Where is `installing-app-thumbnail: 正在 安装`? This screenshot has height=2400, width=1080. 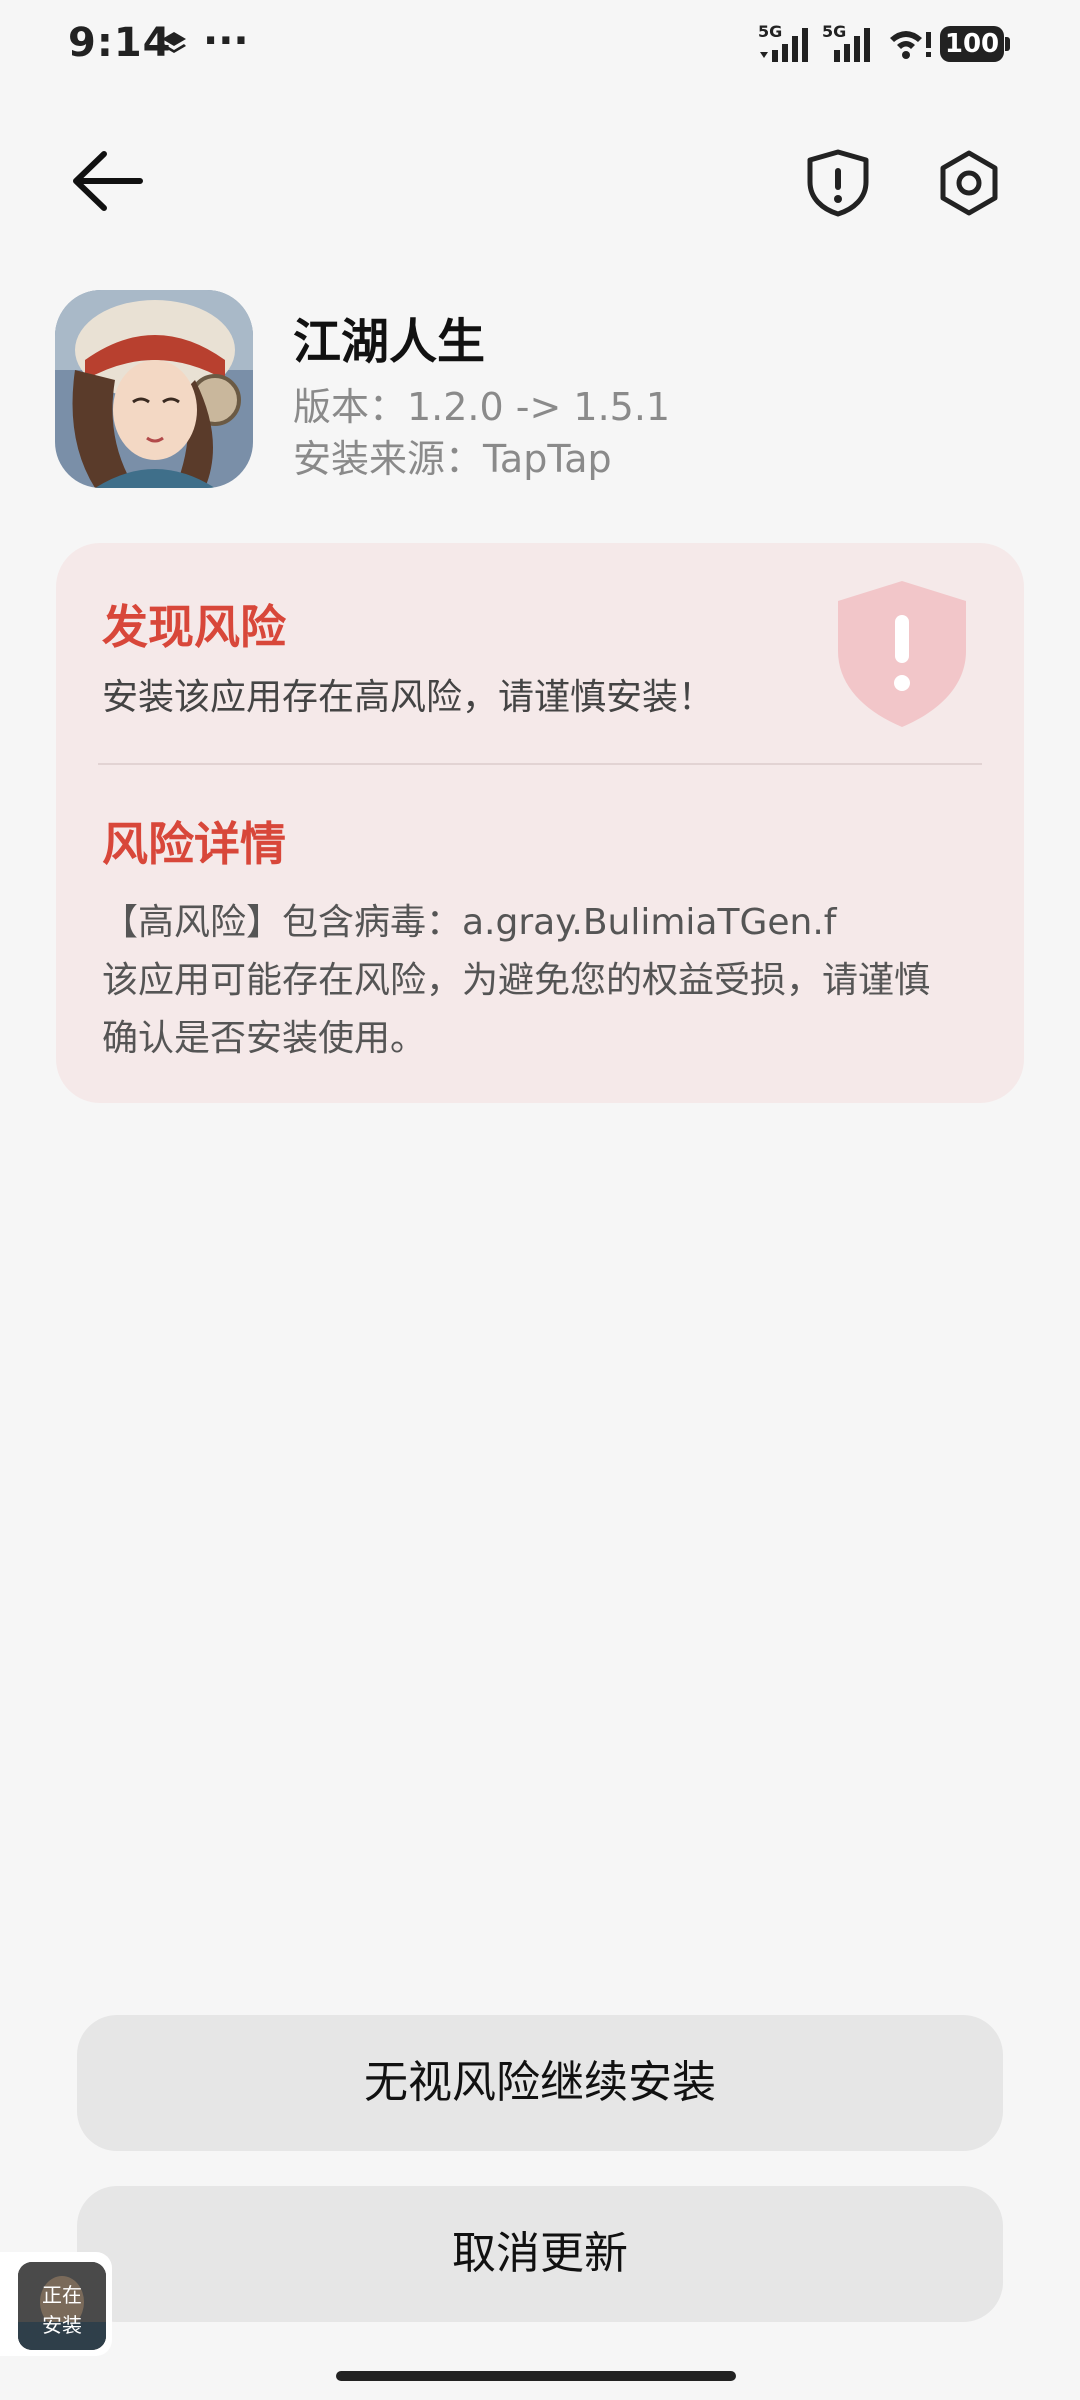 installing-app-thumbnail: 正在 安装 is located at coordinates (62, 2306).